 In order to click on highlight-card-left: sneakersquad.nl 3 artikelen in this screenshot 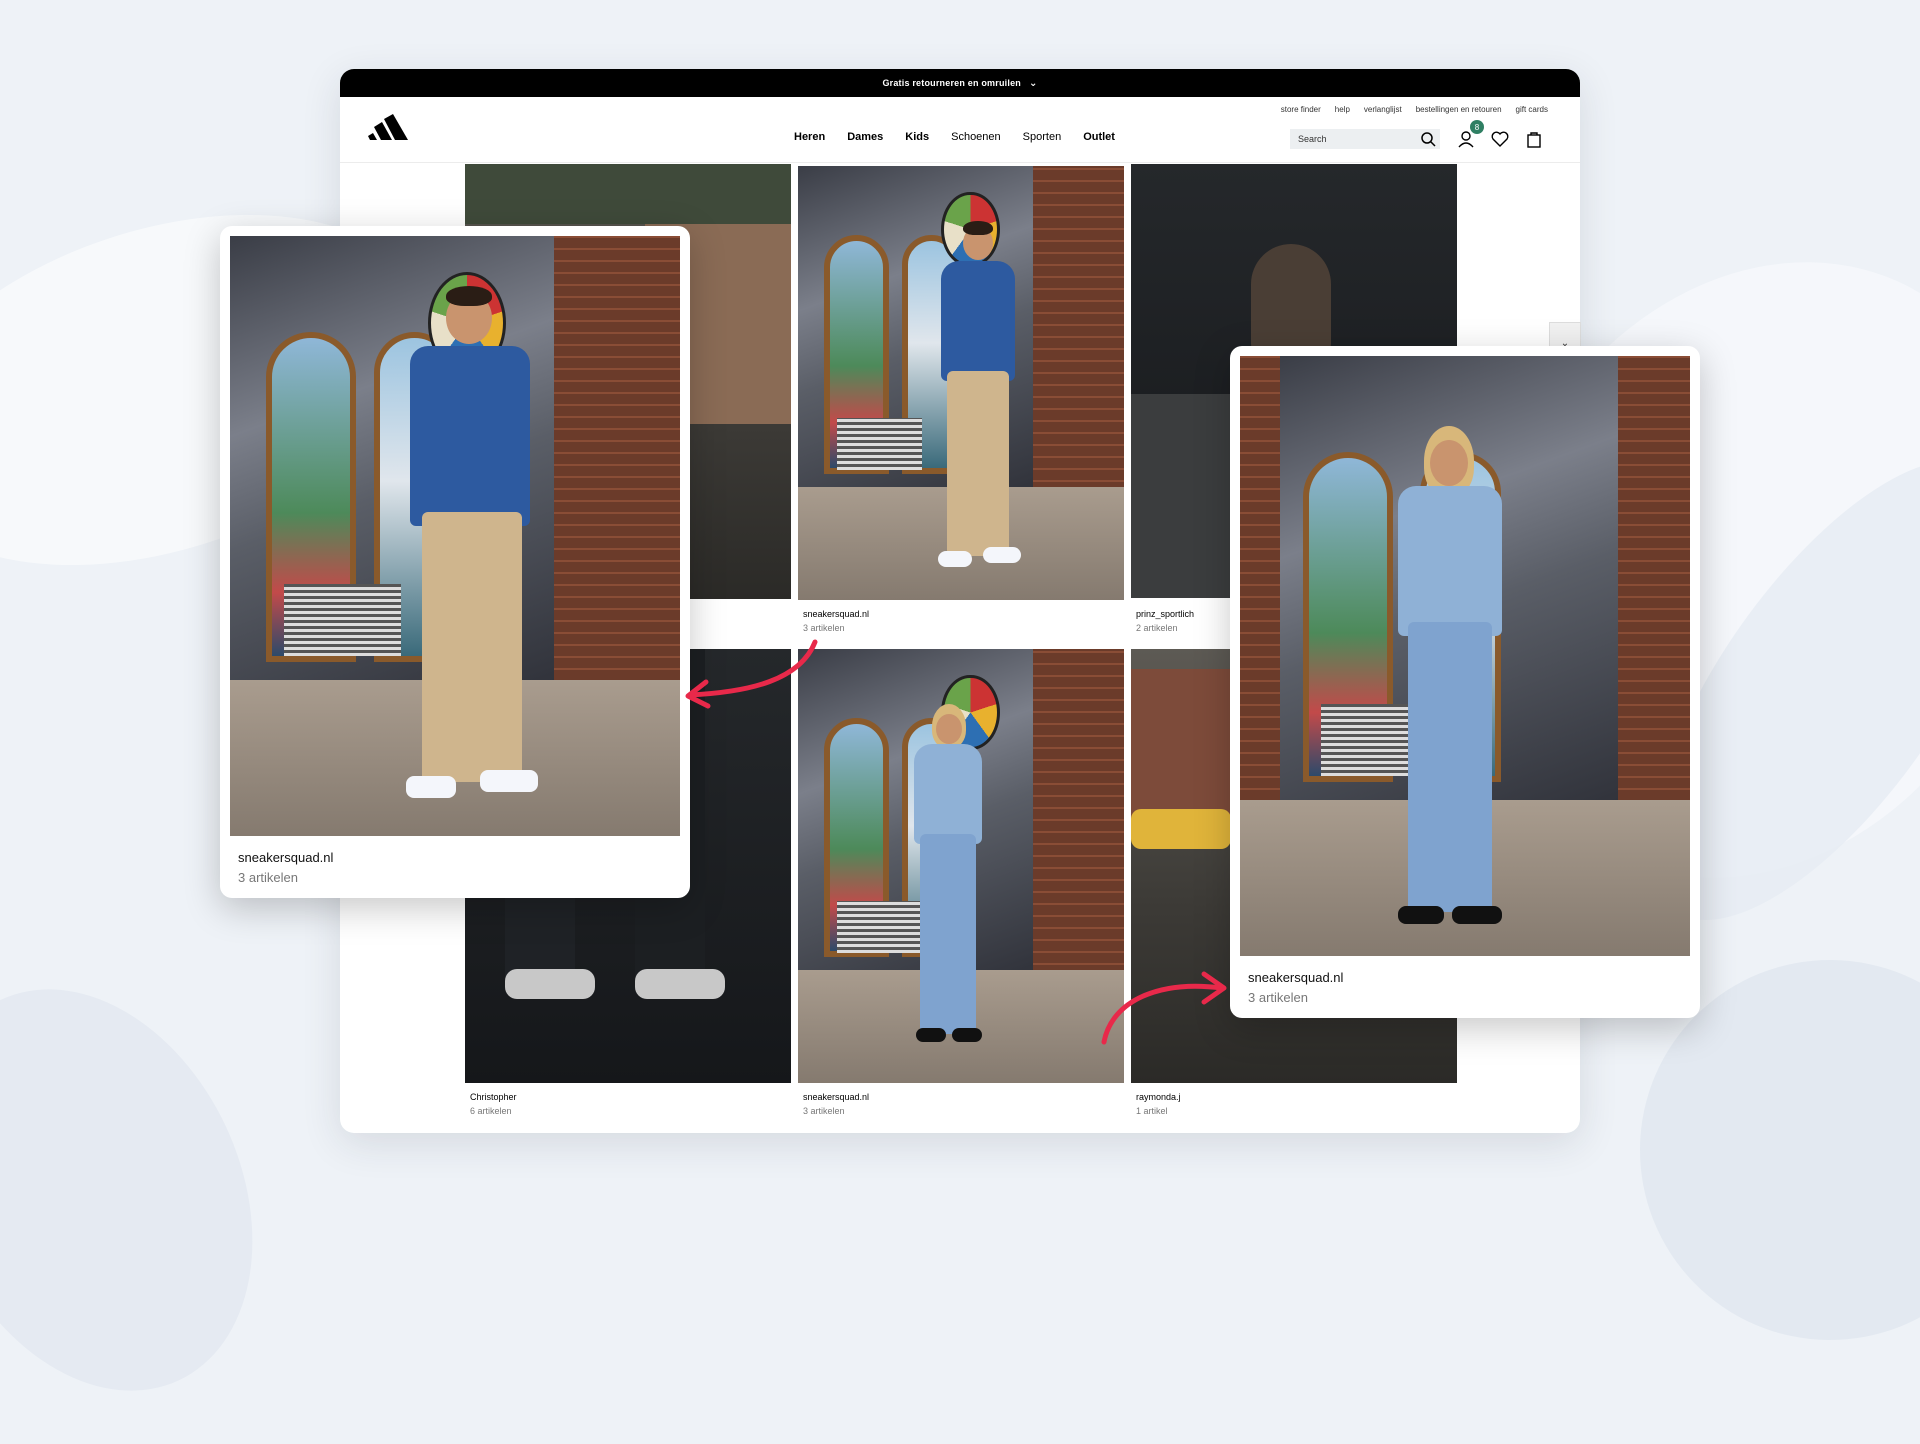, I will do `click(455, 562)`.